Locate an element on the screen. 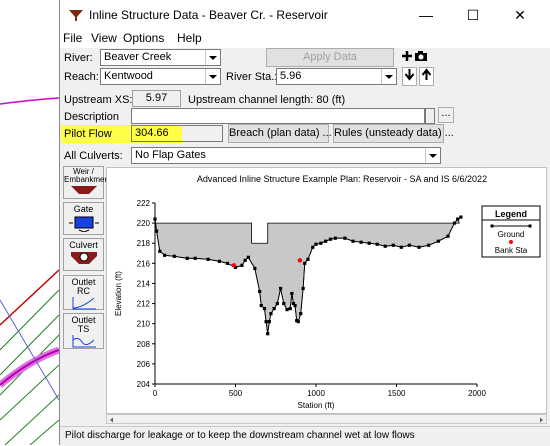 The image size is (550, 446). river-label: River: is located at coordinates (78, 58).